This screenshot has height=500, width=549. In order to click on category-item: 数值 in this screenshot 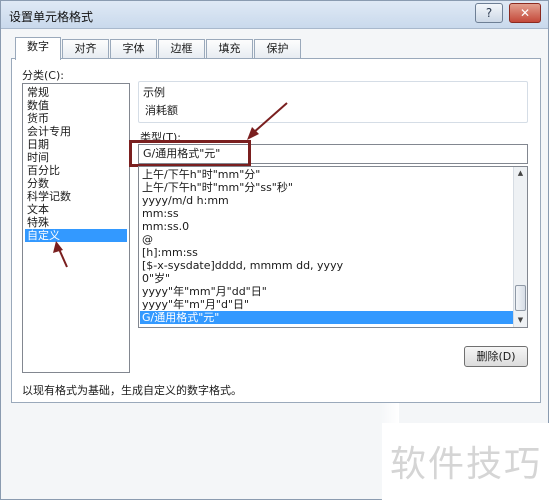, I will do `click(76, 105)`.